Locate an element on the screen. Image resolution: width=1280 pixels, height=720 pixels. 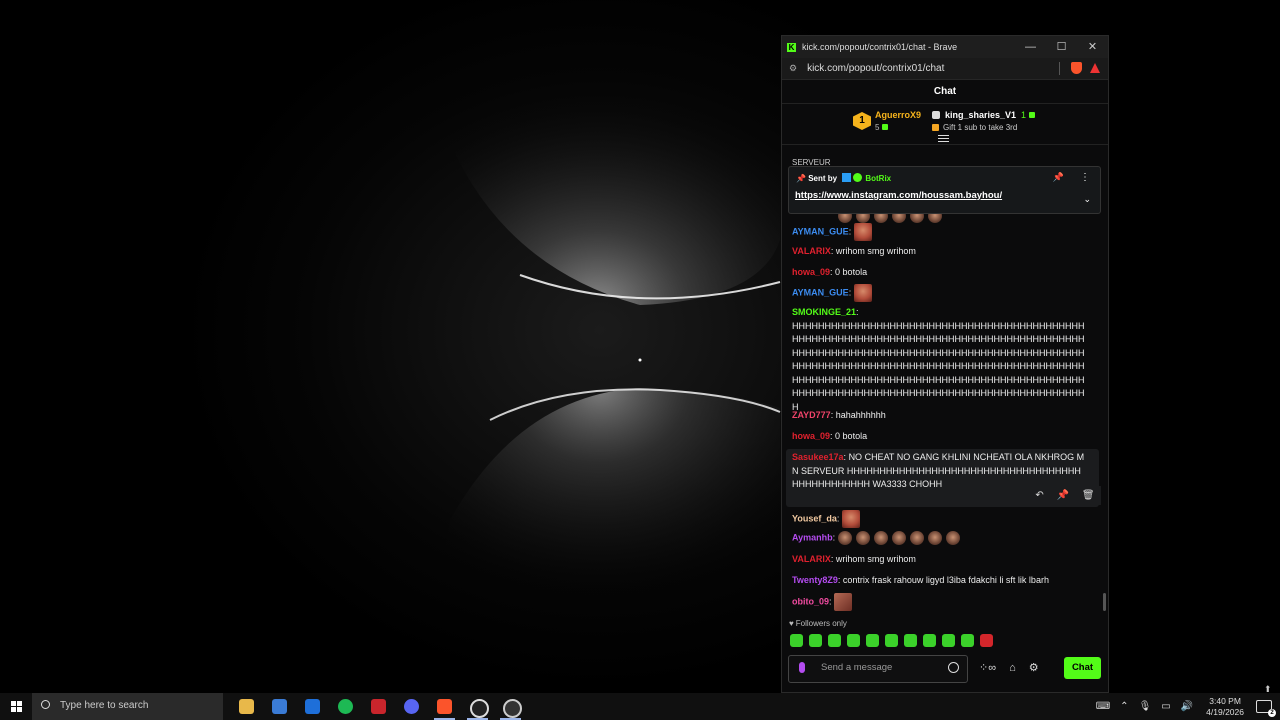
notification-icon: 2 is located at coordinates (1266, 708).